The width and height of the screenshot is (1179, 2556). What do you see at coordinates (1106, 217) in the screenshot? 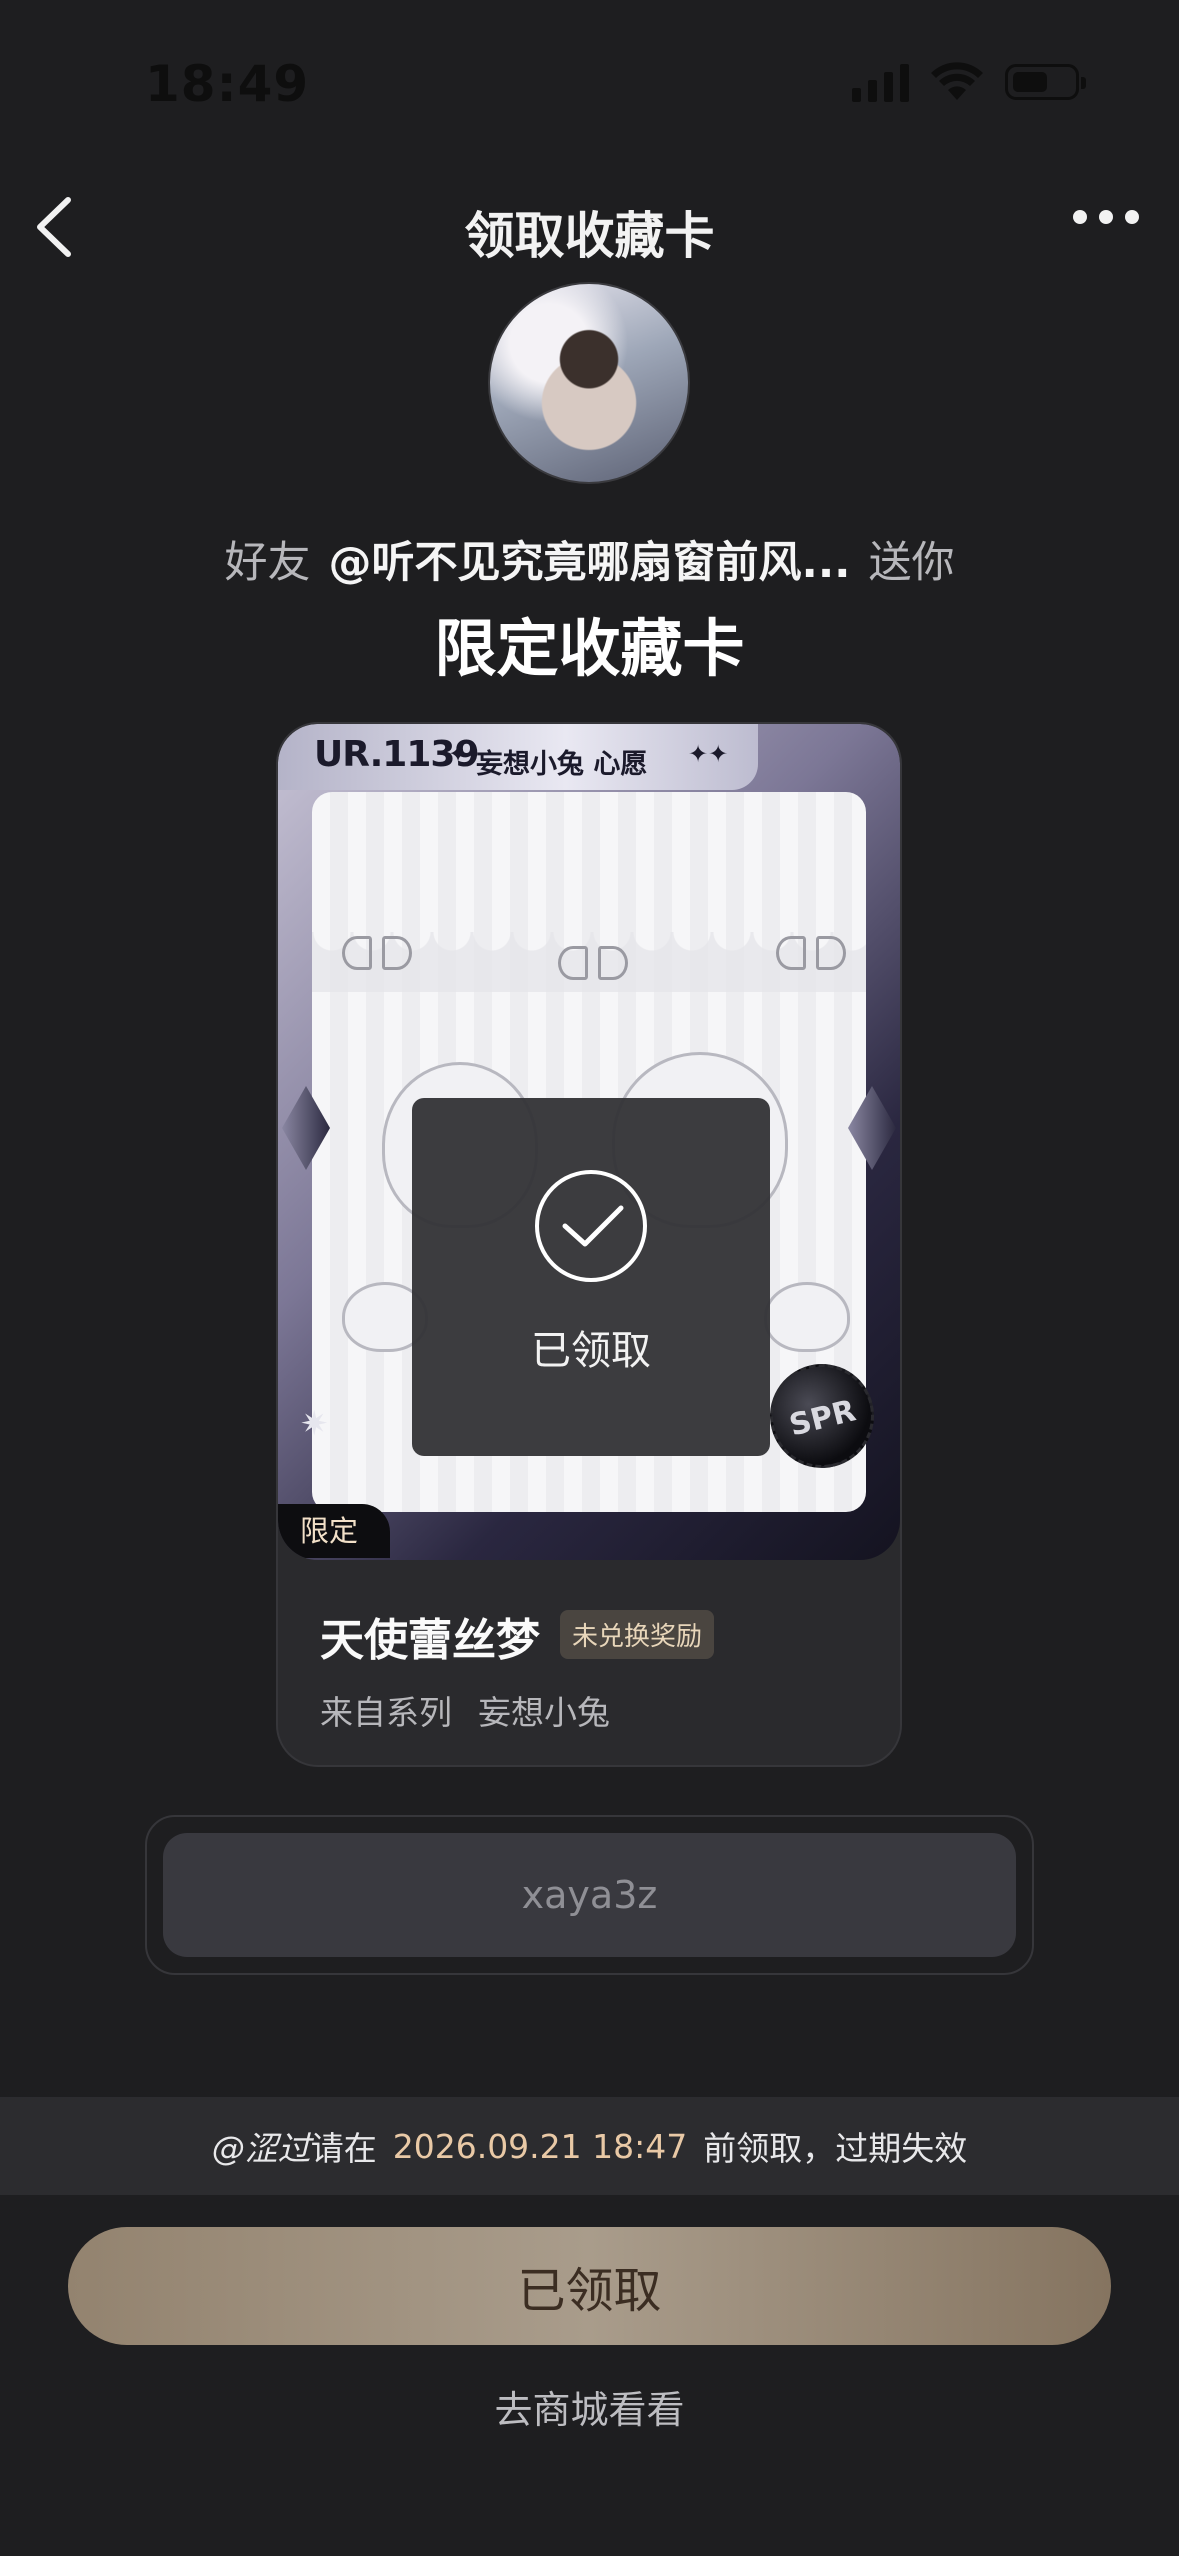
I see `more-options-icon` at bounding box center [1106, 217].